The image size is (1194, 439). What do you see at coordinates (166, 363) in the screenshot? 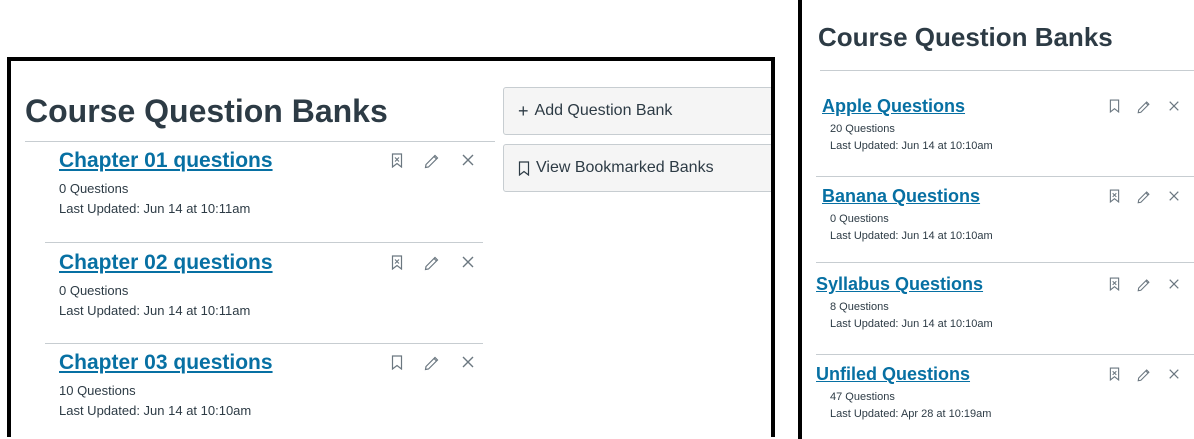
I see `bank-title-link: Chapter 03 questions` at bounding box center [166, 363].